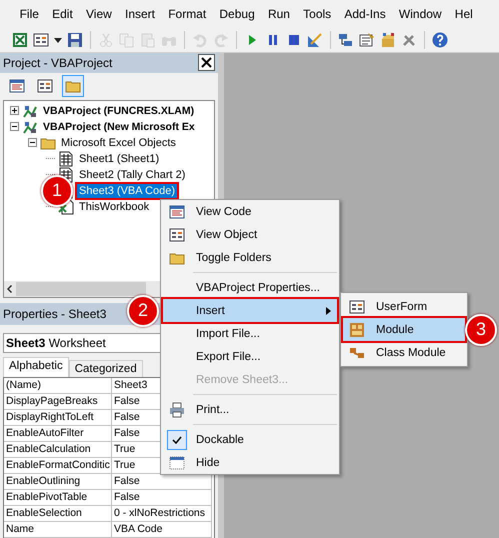  Describe the element at coordinates (365, 14) in the screenshot. I see `menu-item: Add-Ins` at that location.